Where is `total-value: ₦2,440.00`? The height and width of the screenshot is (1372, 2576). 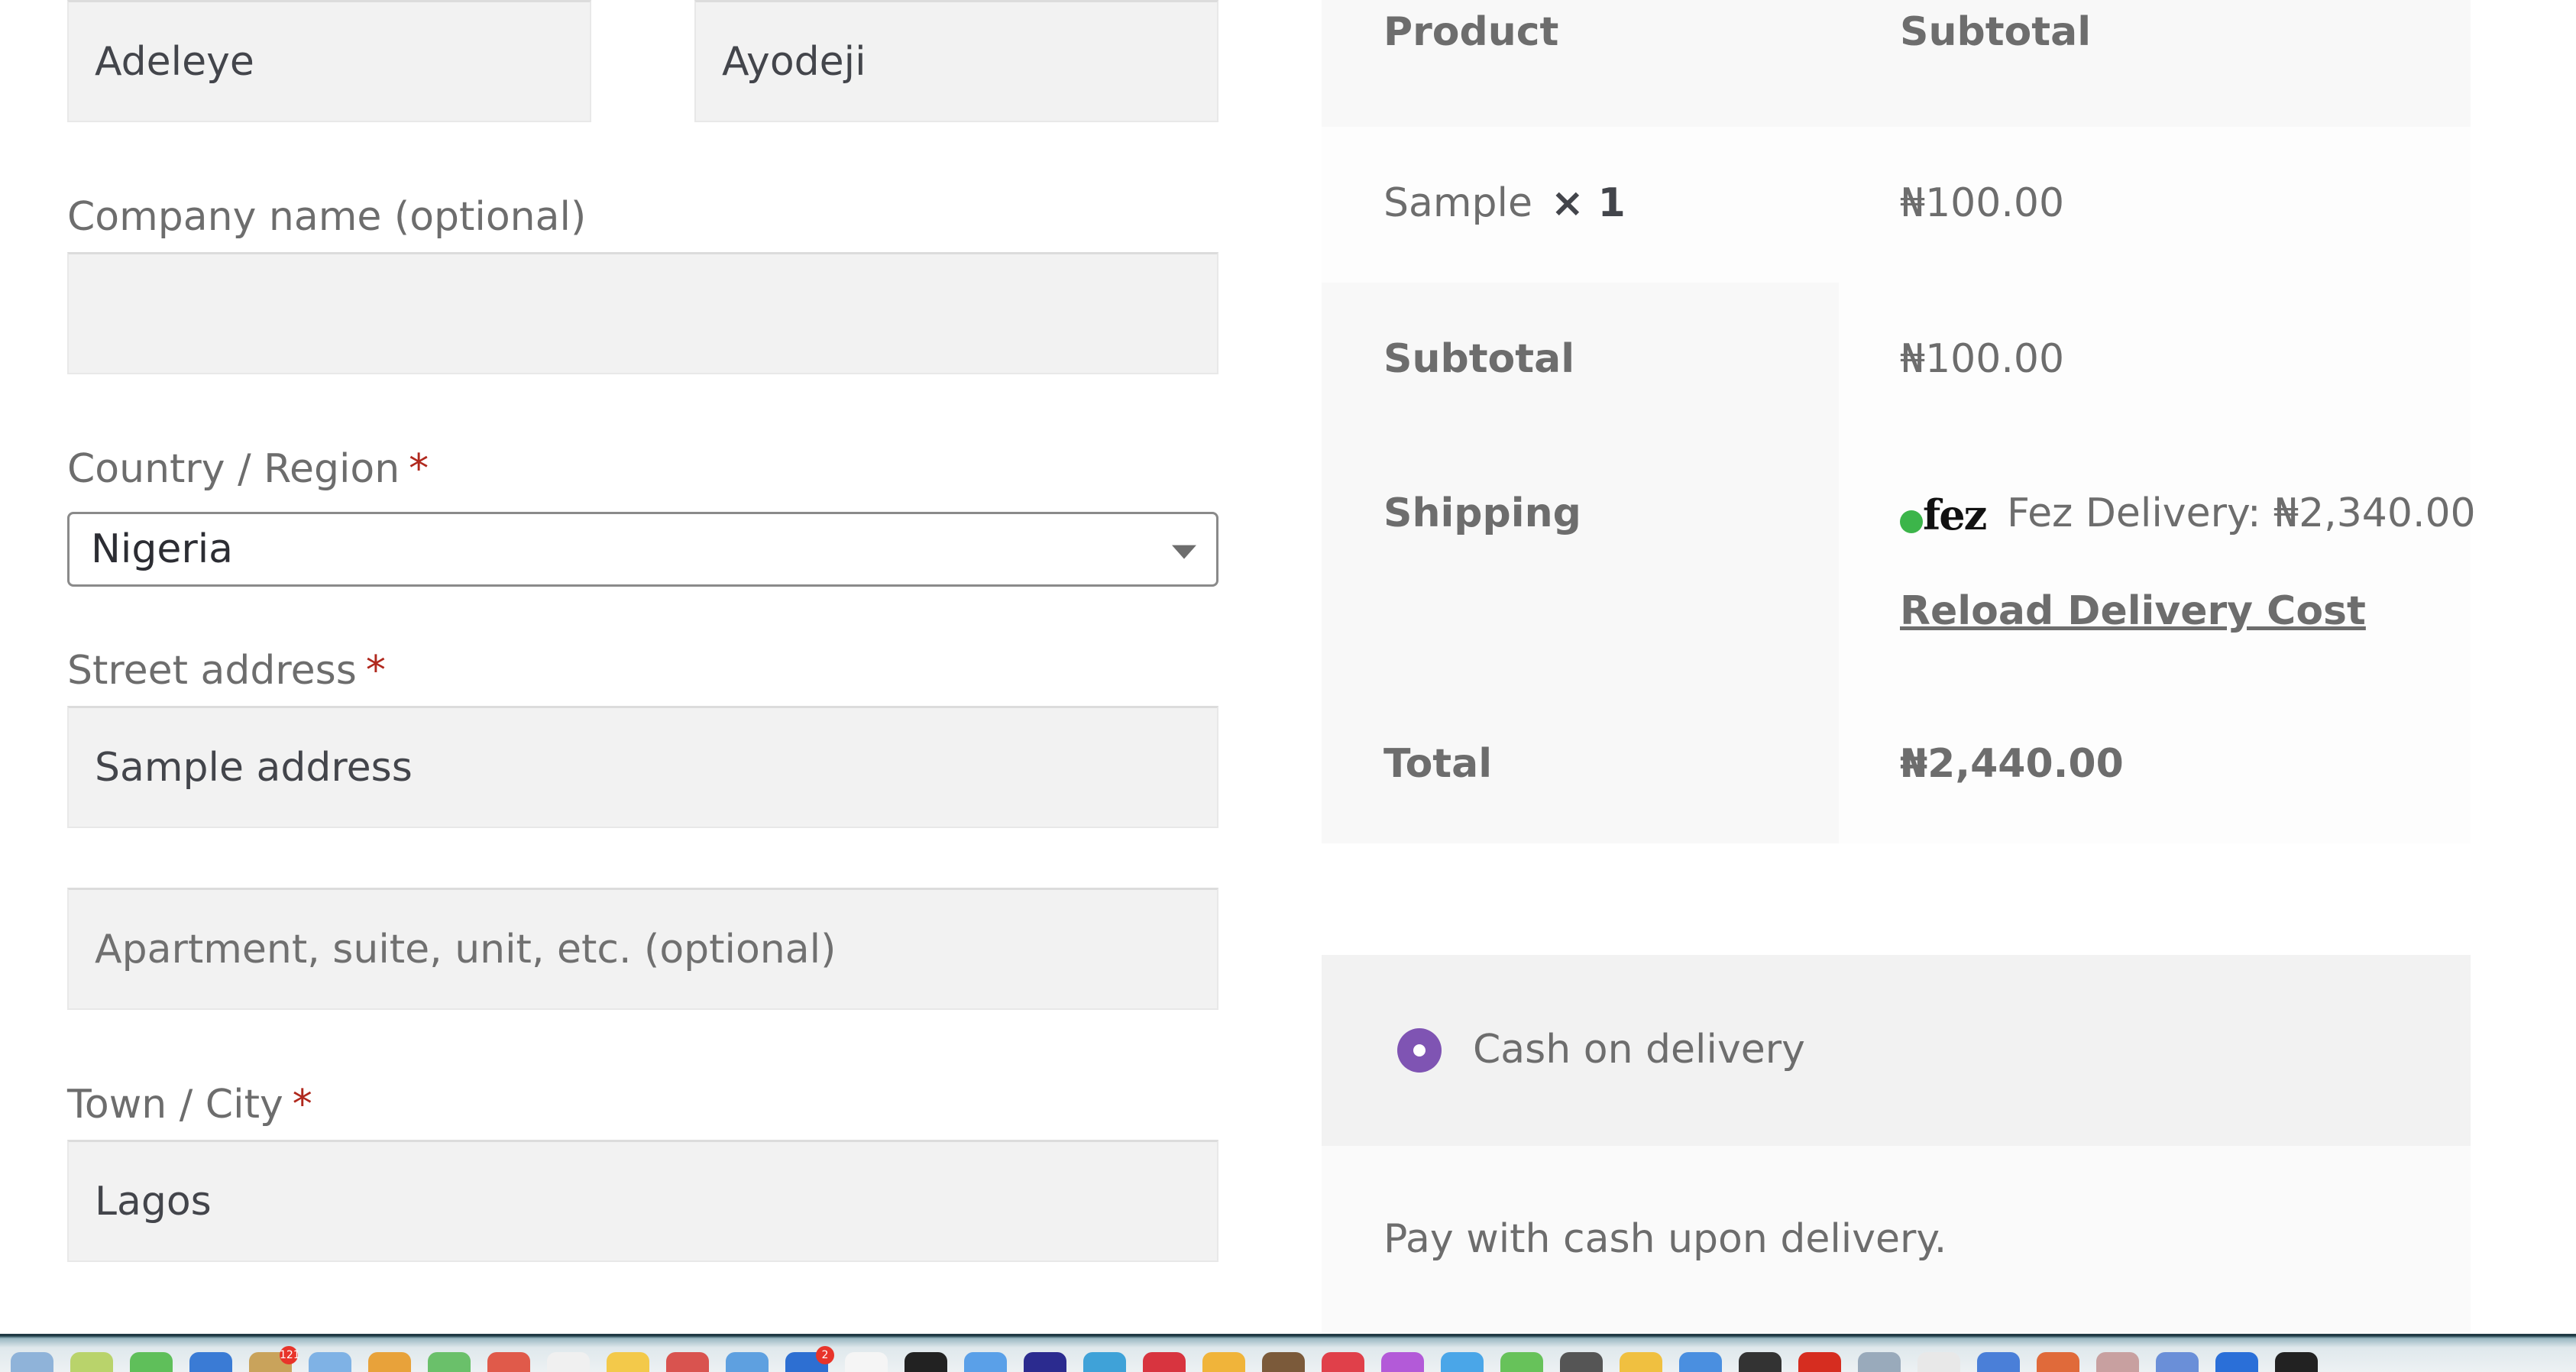
total-value: ₦2,440.00 is located at coordinates (2012, 764).